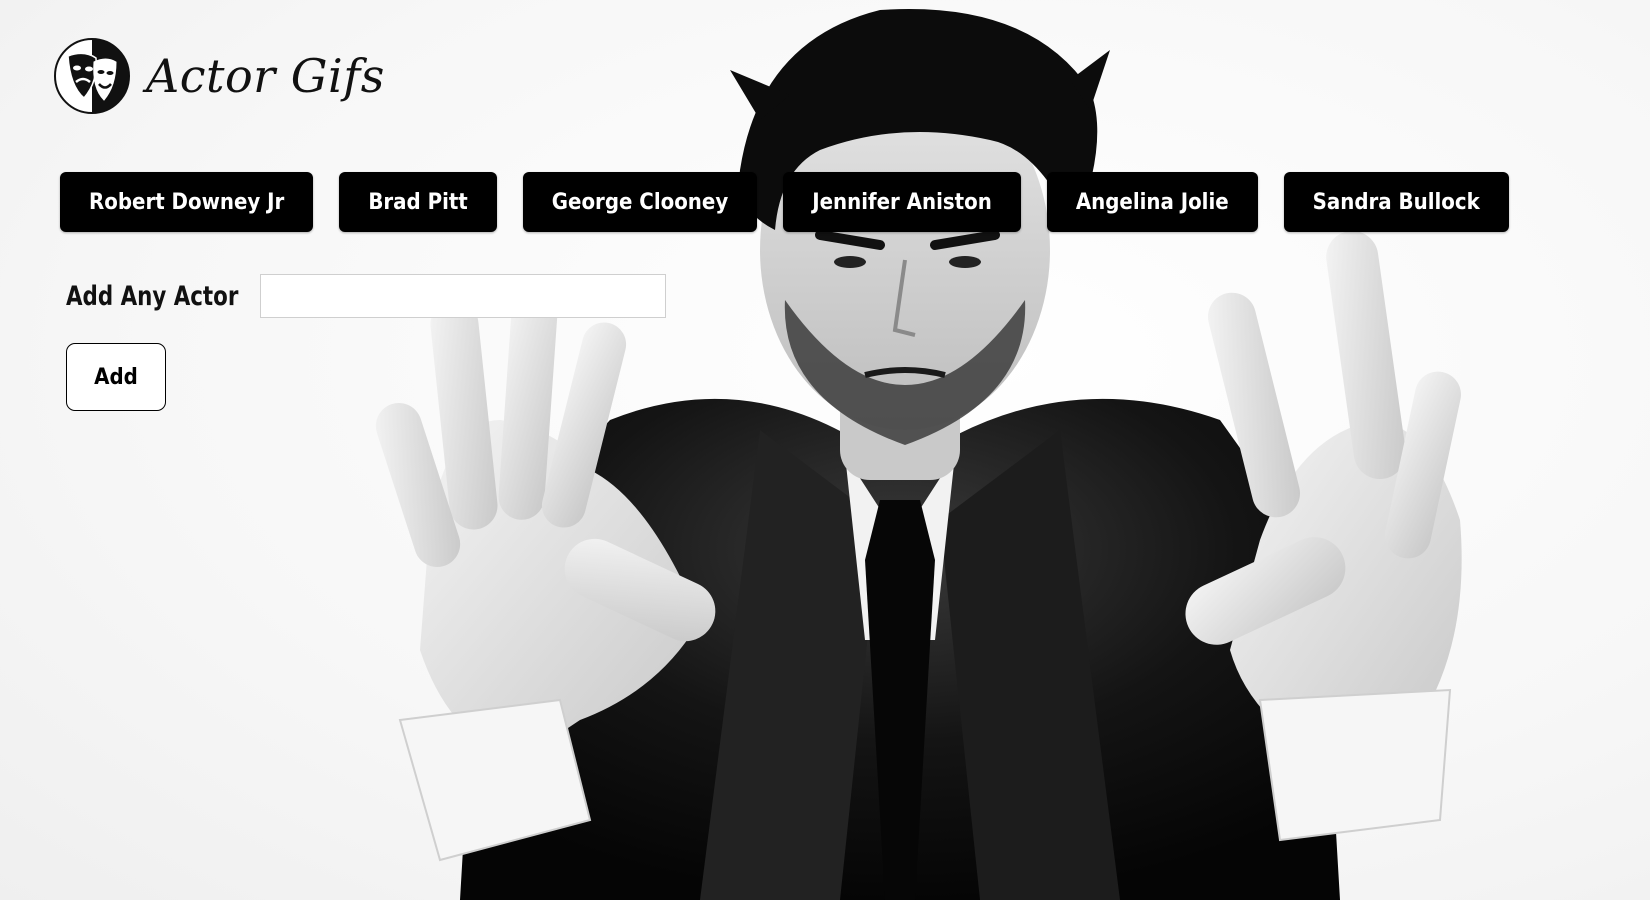  Describe the element at coordinates (418, 202) in the screenshot. I see `actor-button-brad-pitt: Brad Pitt` at that location.